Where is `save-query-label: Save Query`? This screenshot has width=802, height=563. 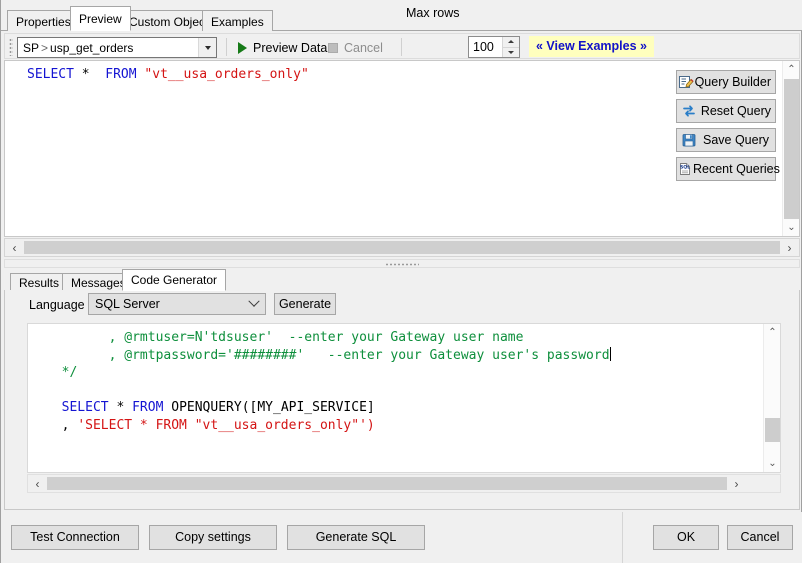
save-query-label: Save Query is located at coordinates (735, 140).